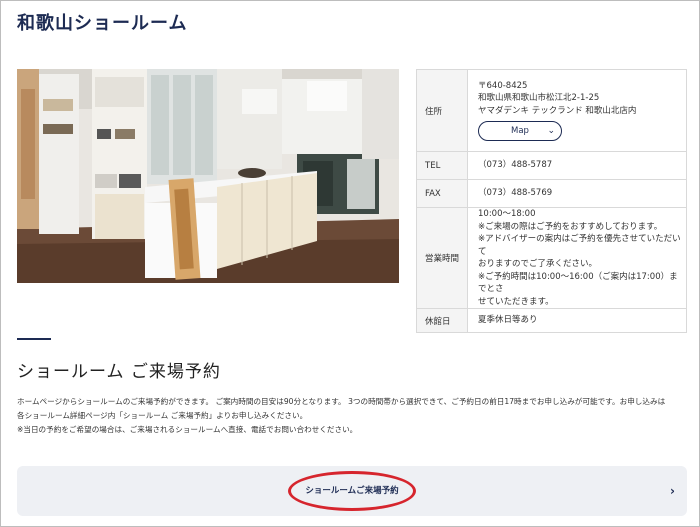 This screenshot has width=700, height=527. I want to click on map-button: Map ⌄, so click(520, 131).